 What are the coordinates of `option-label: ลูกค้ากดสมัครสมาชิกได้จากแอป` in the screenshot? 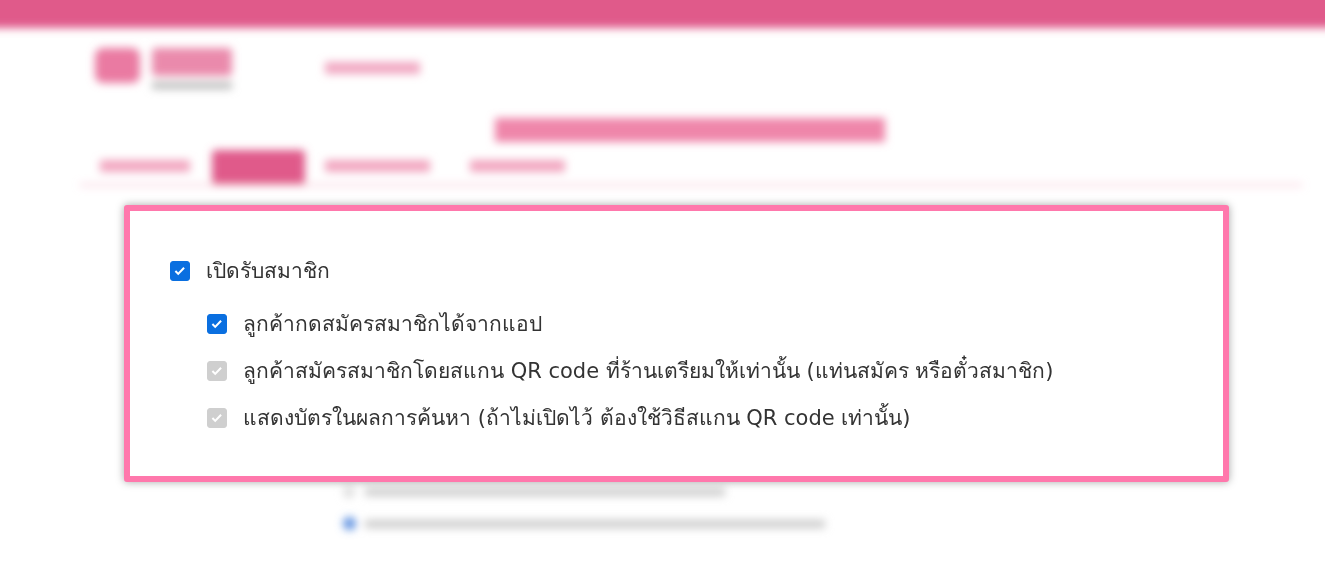 It's located at (392, 324).